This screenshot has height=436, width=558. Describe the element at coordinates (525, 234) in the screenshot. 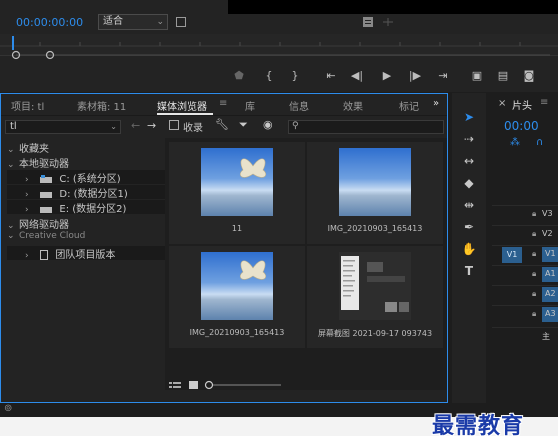

I see `track-v2: 🔒︎ V2` at that location.